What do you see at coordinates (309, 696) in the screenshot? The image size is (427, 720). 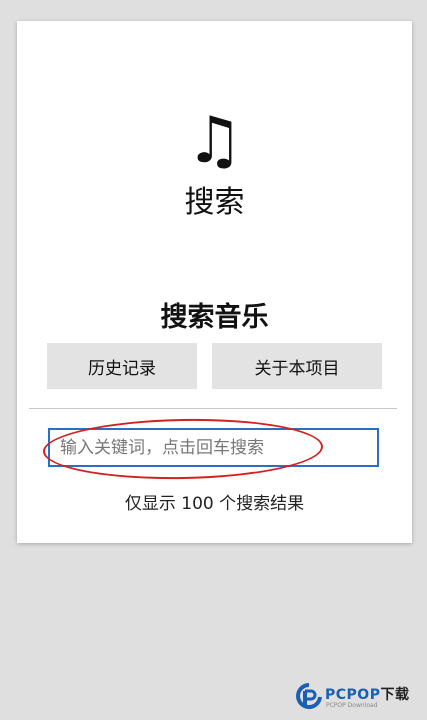 I see `pcpop-logo-icon` at bounding box center [309, 696].